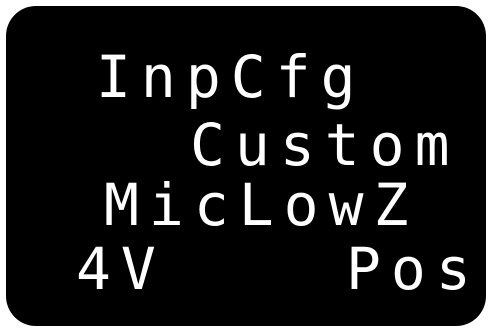 The height and width of the screenshot is (332, 492). I want to click on input-type-value: MicLowZ, so click(261, 205).